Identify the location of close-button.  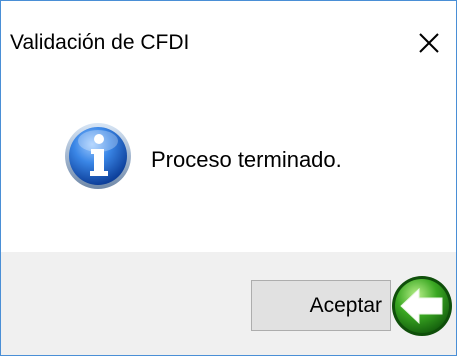
(429, 43).